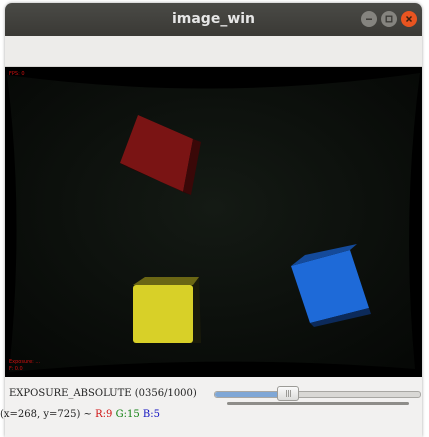 The width and height of the screenshot is (429, 437). Describe the element at coordinates (17, 74) in the screenshot. I see `fps-overlay: FPS: 0` at that location.